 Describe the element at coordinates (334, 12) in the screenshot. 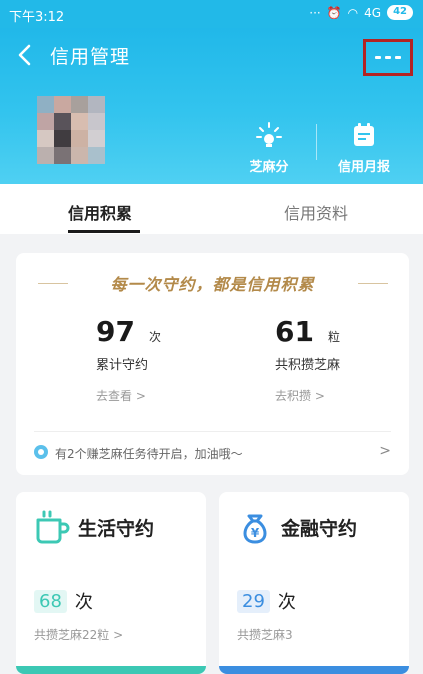

I see `alarm-icon: ⏰` at that location.